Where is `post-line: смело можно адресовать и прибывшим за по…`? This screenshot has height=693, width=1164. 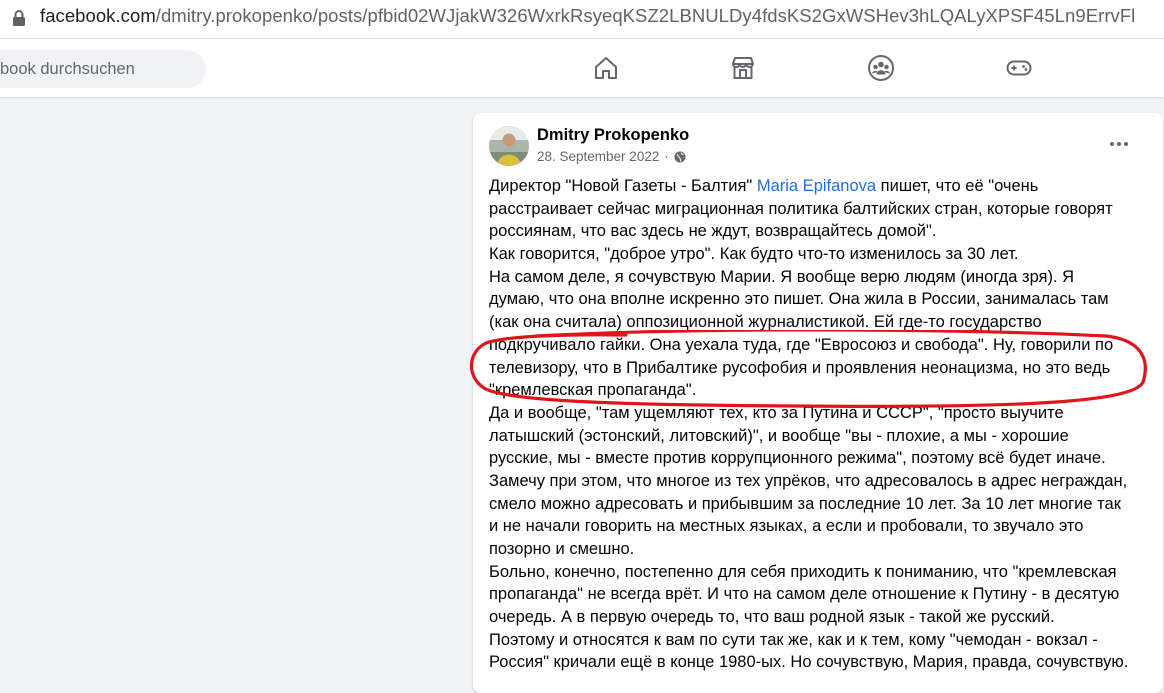
post-line: смело можно адресовать и прибывшим за по… is located at coordinates (805, 503).